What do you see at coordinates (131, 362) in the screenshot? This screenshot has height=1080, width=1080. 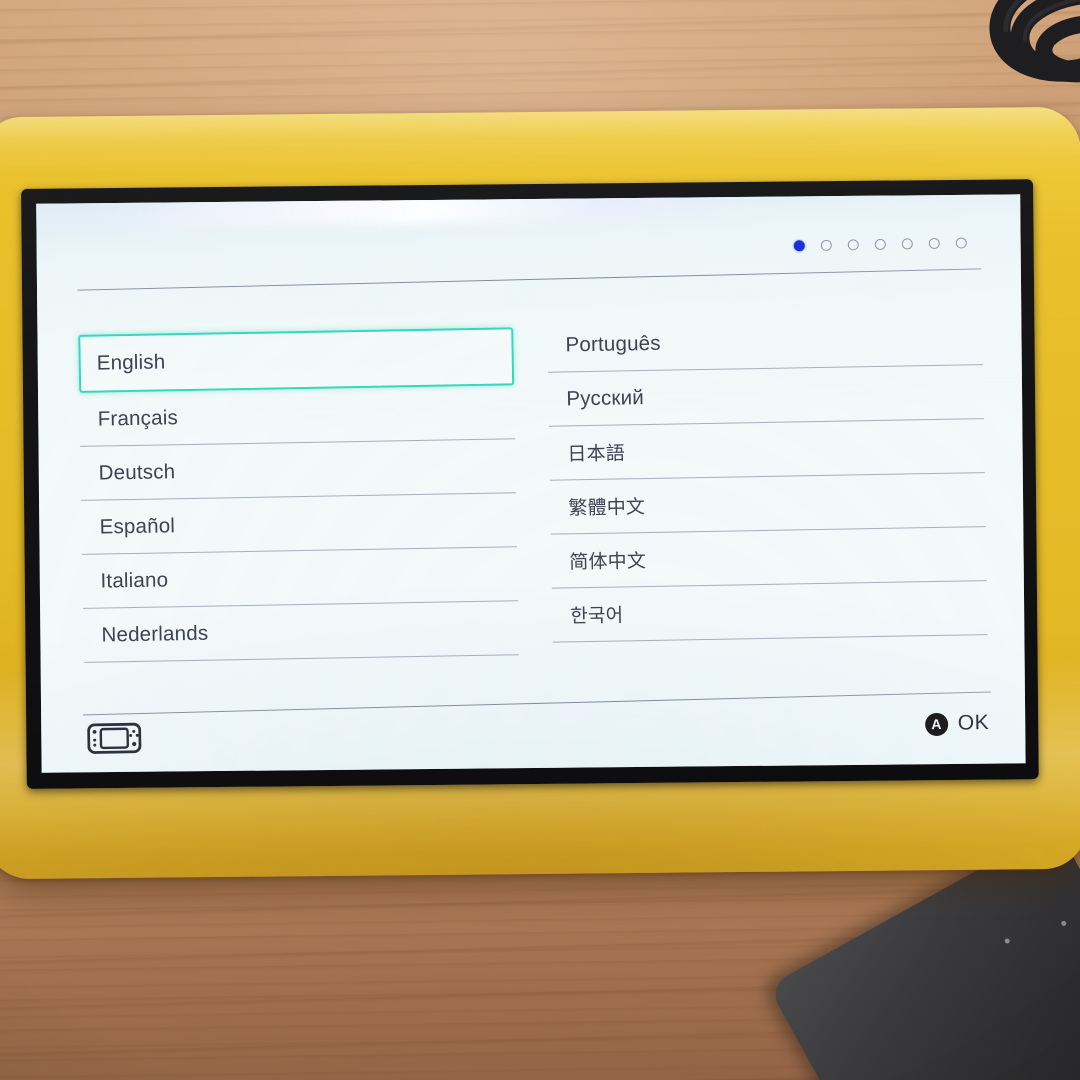 I see `language-label: English` at bounding box center [131, 362].